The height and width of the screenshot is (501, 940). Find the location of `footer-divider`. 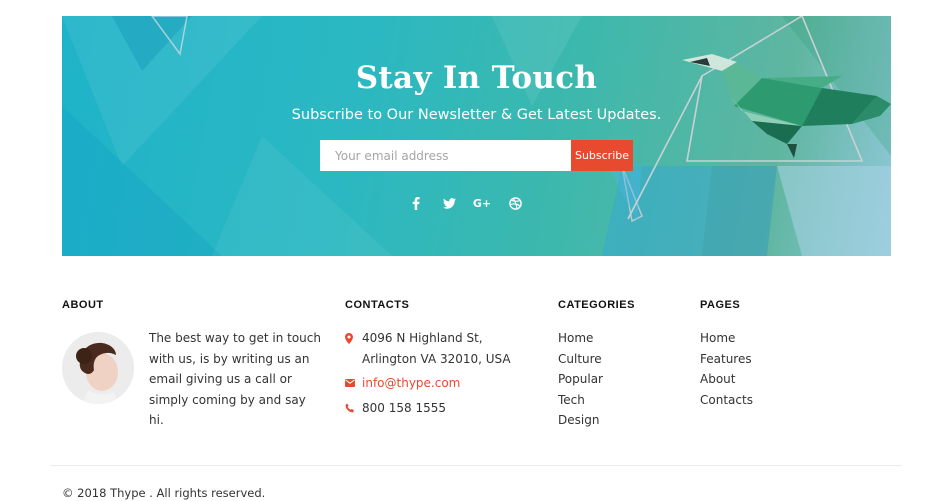

footer-divider is located at coordinates (476, 465).